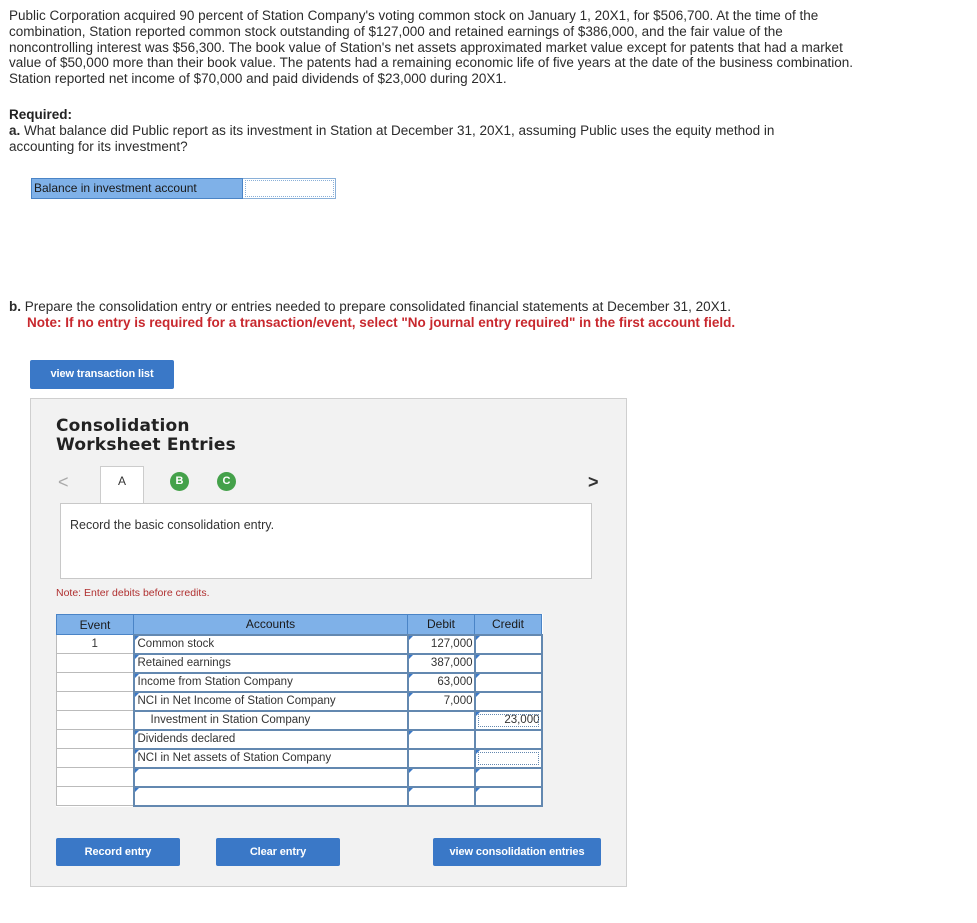 The height and width of the screenshot is (923, 977). Describe the element at coordinates (226, 481) in the screenshot. I see `tab-c: C` at that location.